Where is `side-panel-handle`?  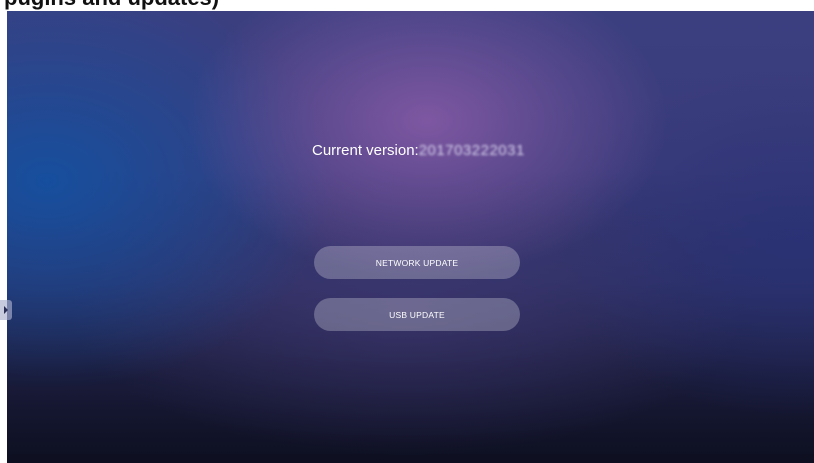
side-panel-handle is located at coordinates (6, 310).